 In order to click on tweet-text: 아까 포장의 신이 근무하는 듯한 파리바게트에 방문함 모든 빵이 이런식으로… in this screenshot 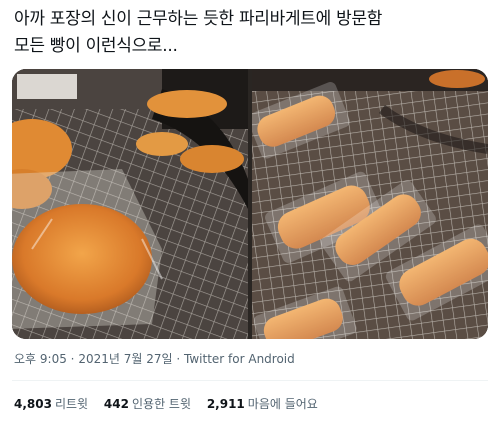, I will do `click(250, 33)`.